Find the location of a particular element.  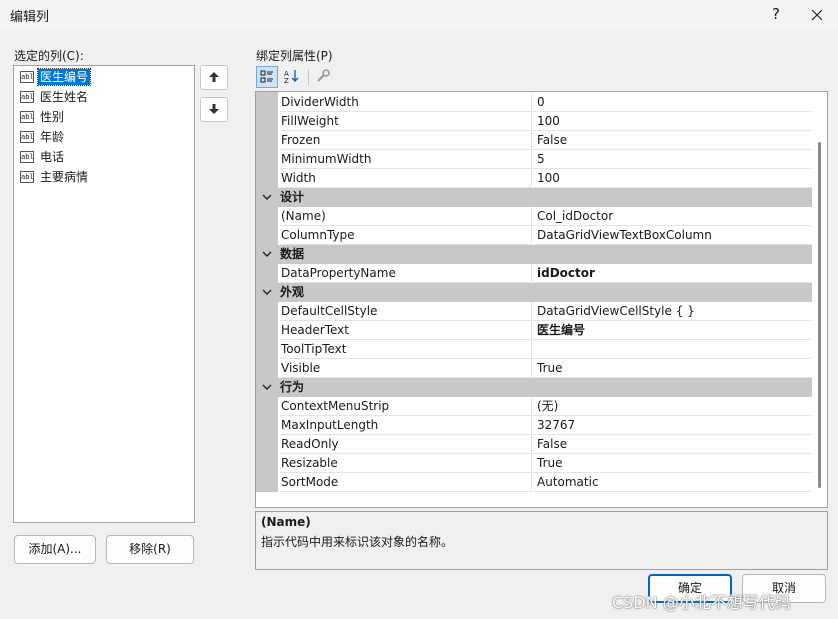

arrow-down-icon is located at coordinates (214, 109).